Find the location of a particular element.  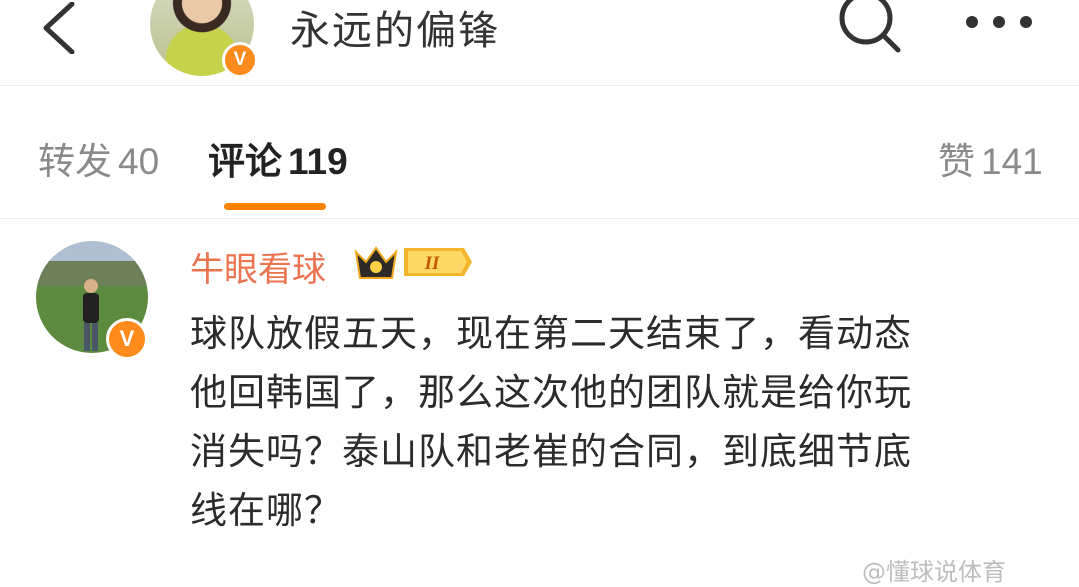

watermark: @懂球说体育 is located at coordinates (934, 572).